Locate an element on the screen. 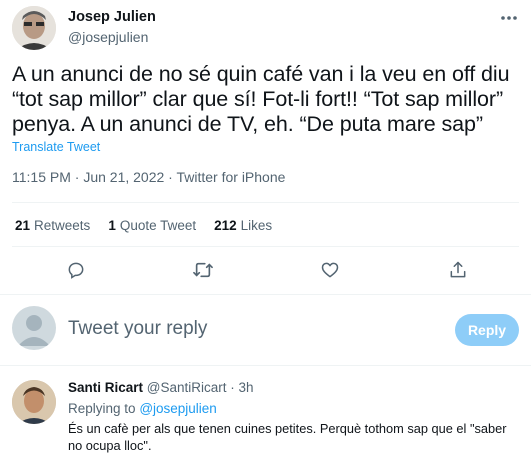 Image resolution: width=531 pixels, height=457 pixels. reply-header: Santi Ricart @SantiRicart · 3h is located at coordinates (161, 387).